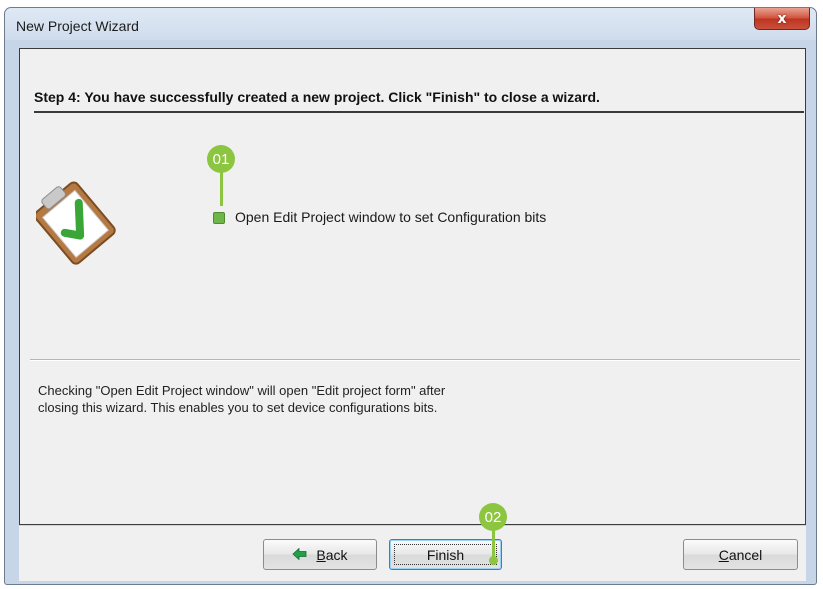  Describe the element at coordinates (493, 544) in the screenshot. I see `callout-02-line` at that location.